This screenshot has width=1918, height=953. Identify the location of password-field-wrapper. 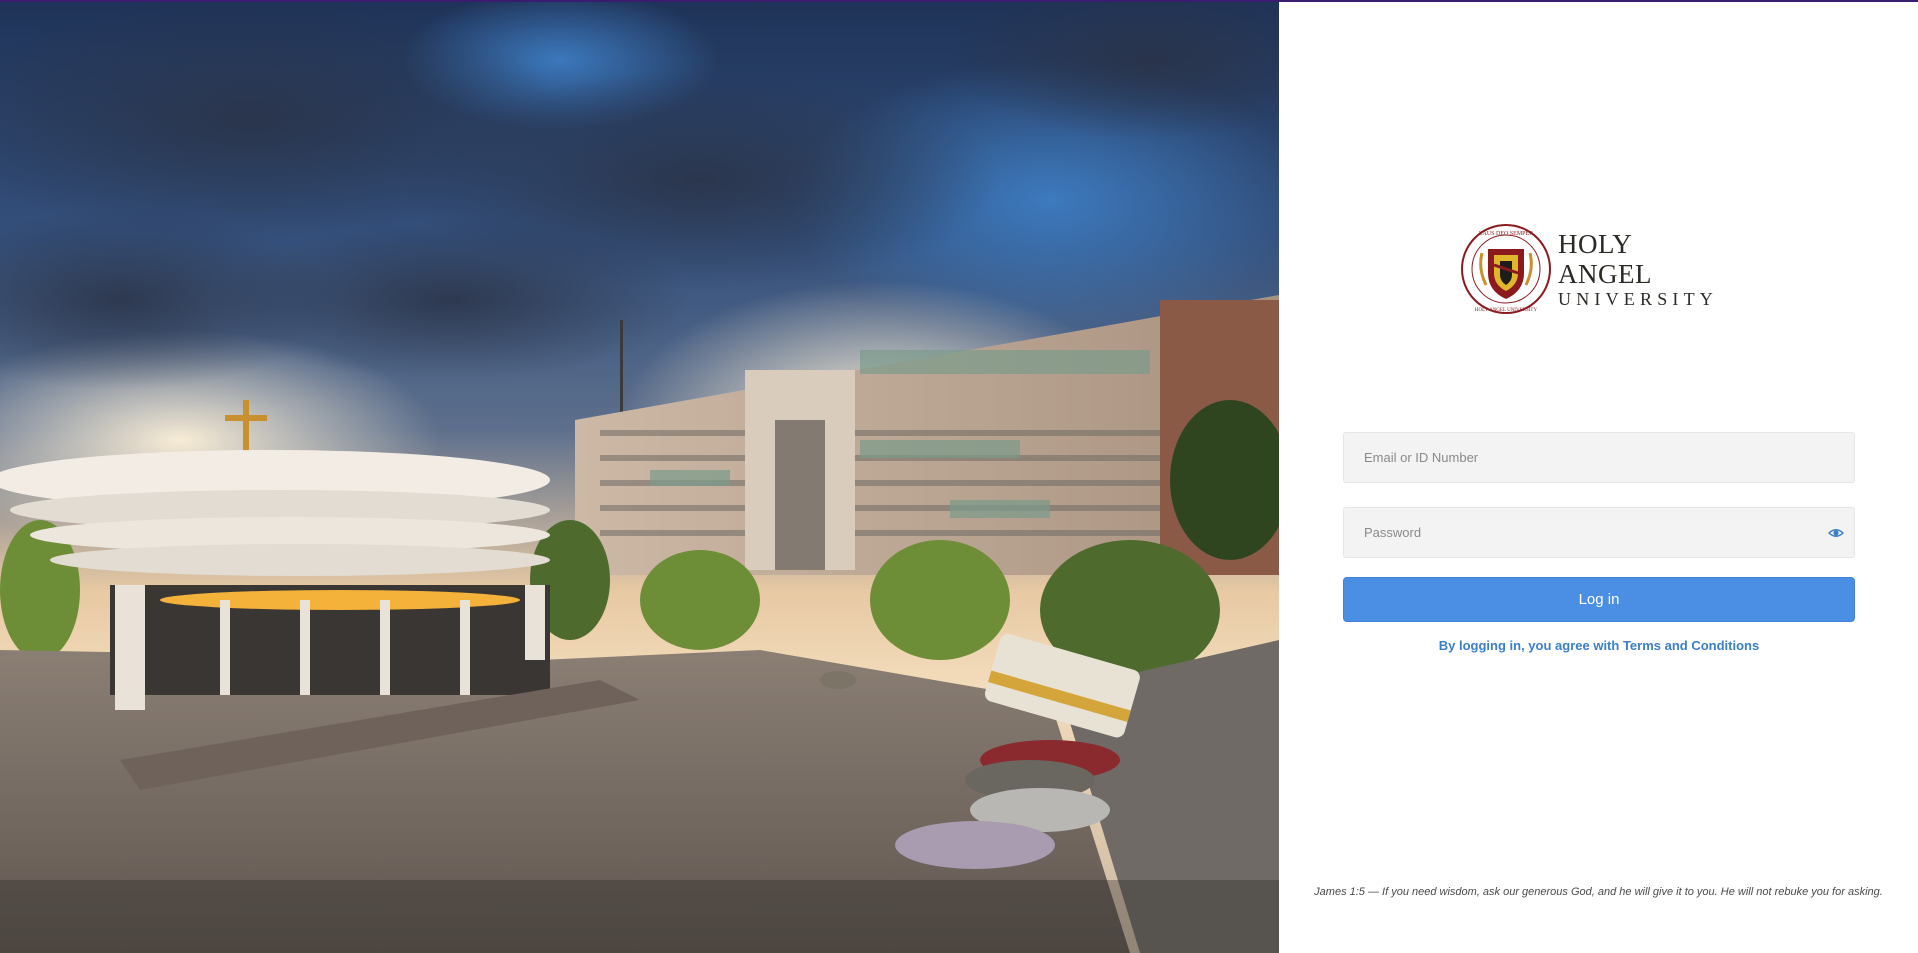
(1599, 532).